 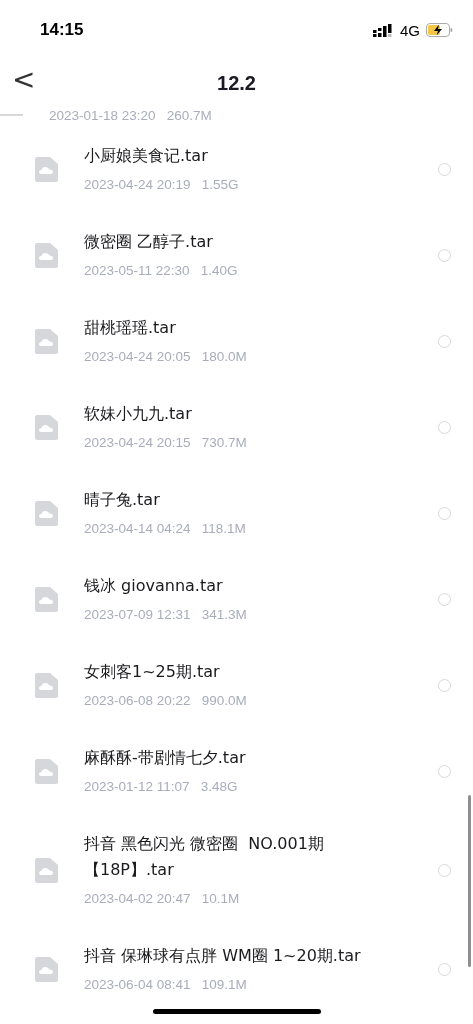 I want to click on network-type: 4G, so click(x=410, y=30).